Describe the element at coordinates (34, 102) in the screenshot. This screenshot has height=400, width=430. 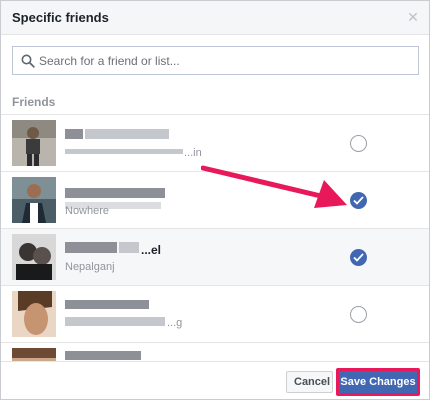
I see `friends-section-label: Friends` at that location.